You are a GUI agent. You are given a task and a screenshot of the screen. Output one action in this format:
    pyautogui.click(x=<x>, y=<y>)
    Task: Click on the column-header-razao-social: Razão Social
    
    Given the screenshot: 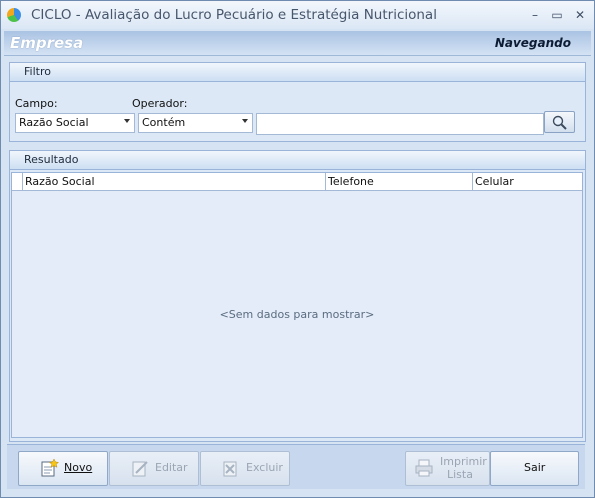 What is the action you would take?
    pyautogui.click(x=173, y=181)
    